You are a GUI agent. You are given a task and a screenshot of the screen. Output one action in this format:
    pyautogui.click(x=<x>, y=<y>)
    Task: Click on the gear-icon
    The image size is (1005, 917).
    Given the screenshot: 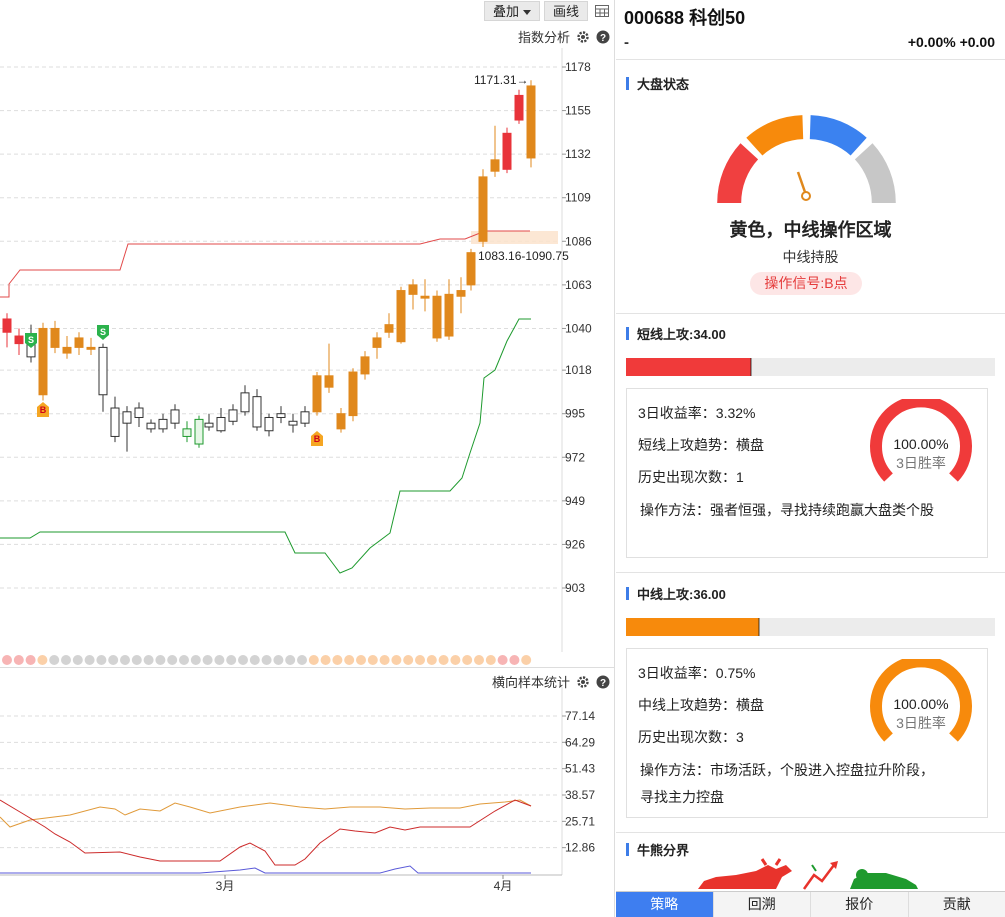 What is the action you would take?
    pyautogui.click(x=583, y=37)
    